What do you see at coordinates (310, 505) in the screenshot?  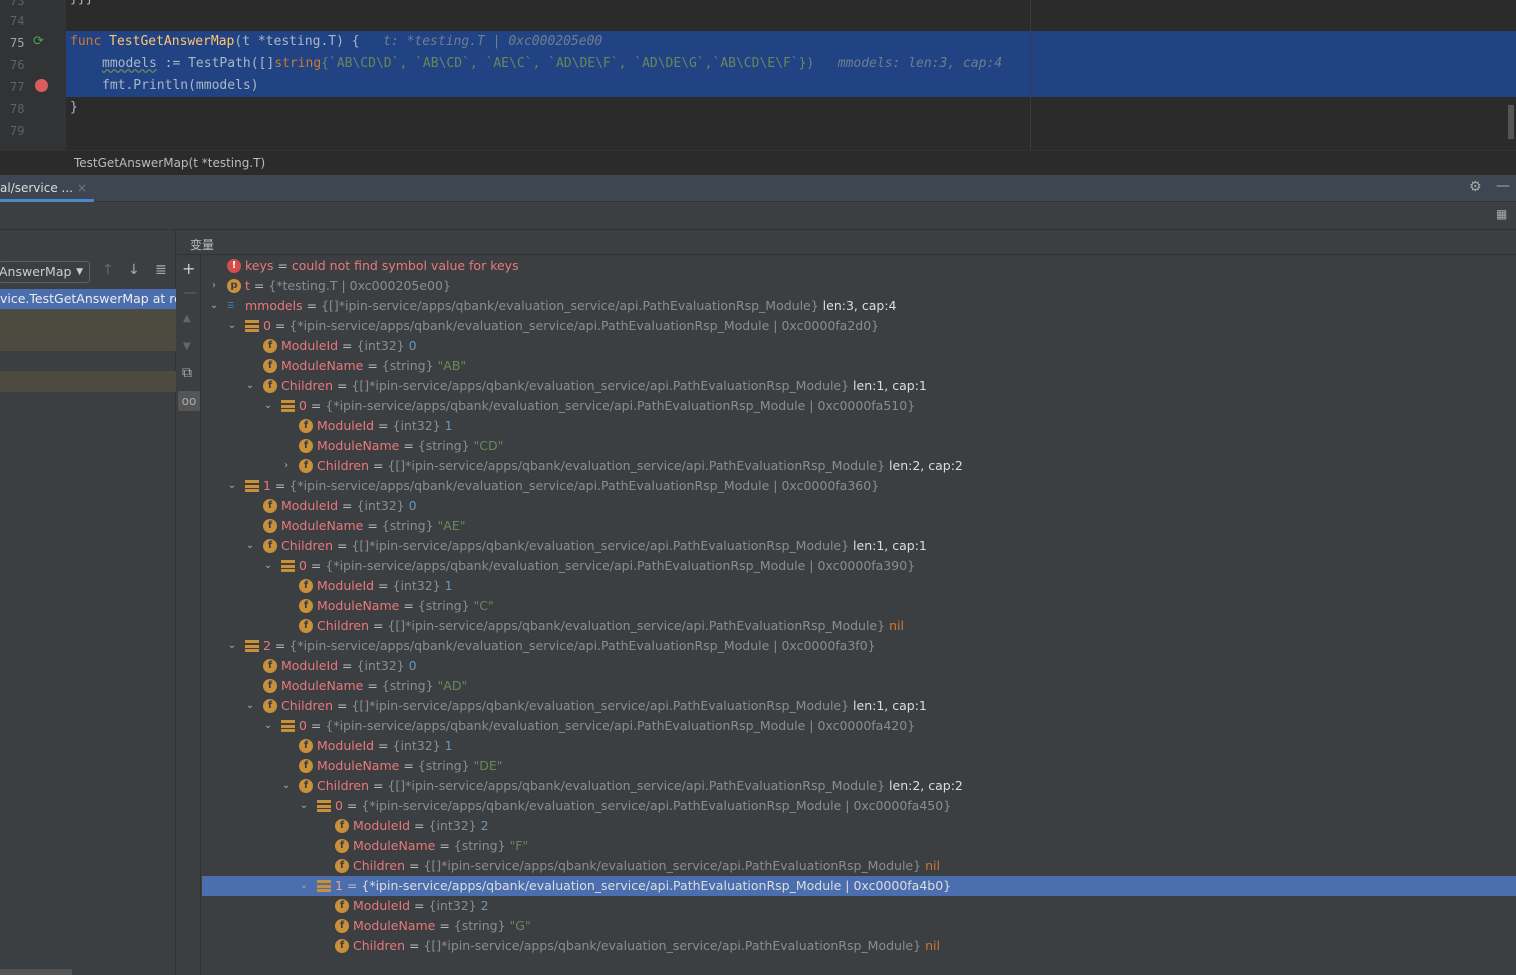 I see `var-name: ModuleId` at bounding box center [310, 505].